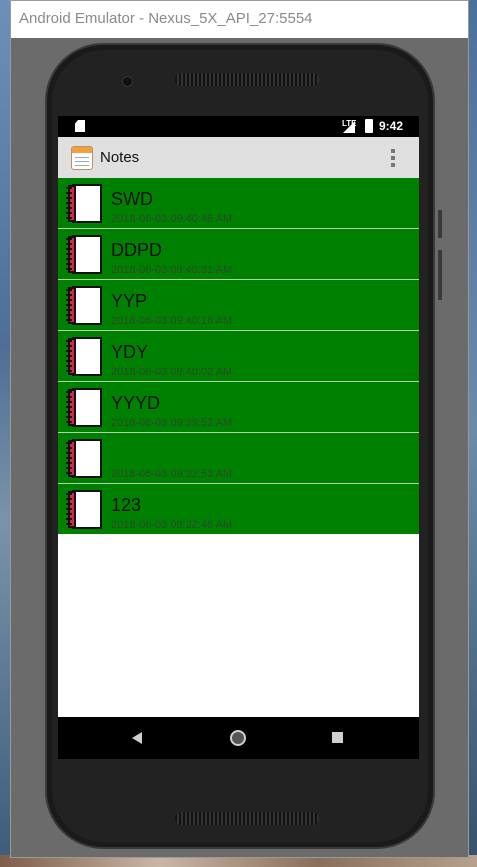  Describe the element at coordinates (82, 158) in the screenshot. I see `notepad-icon` at that location.